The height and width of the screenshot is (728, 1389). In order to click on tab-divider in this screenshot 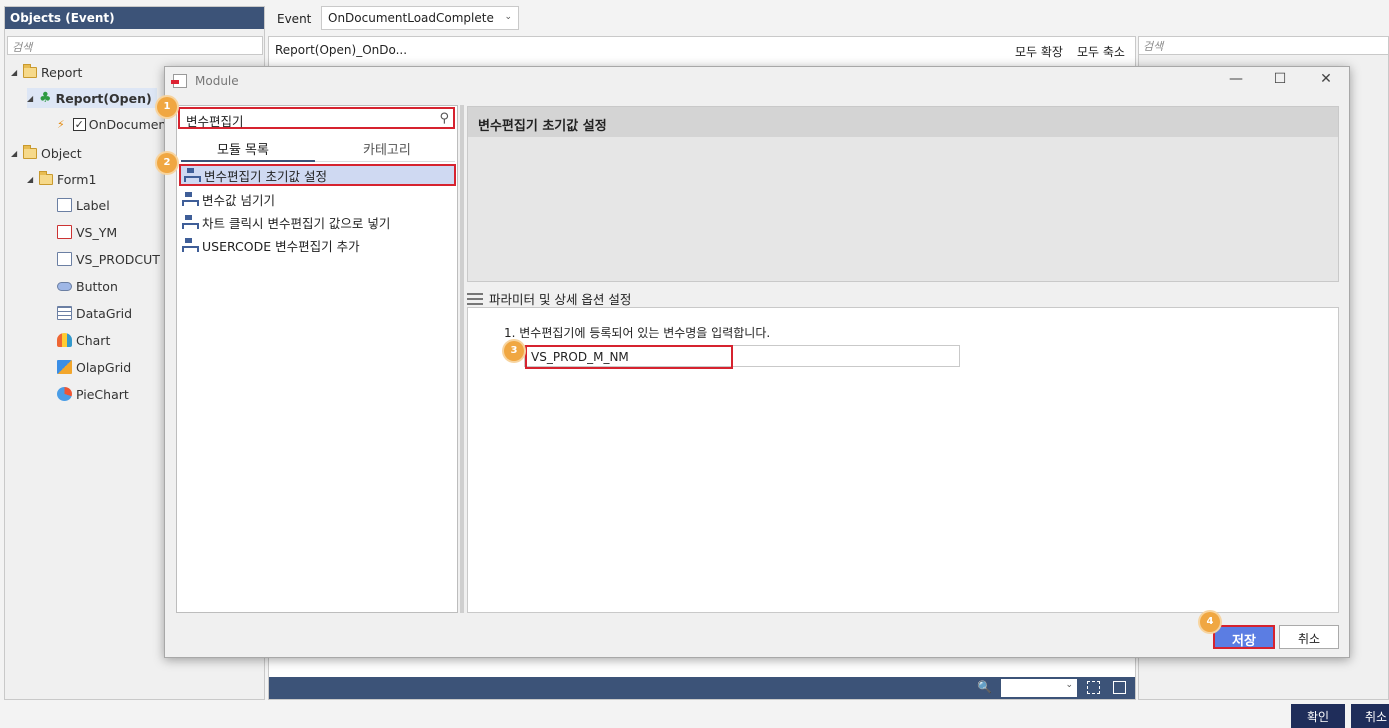, I will do `click(385, 161)`.